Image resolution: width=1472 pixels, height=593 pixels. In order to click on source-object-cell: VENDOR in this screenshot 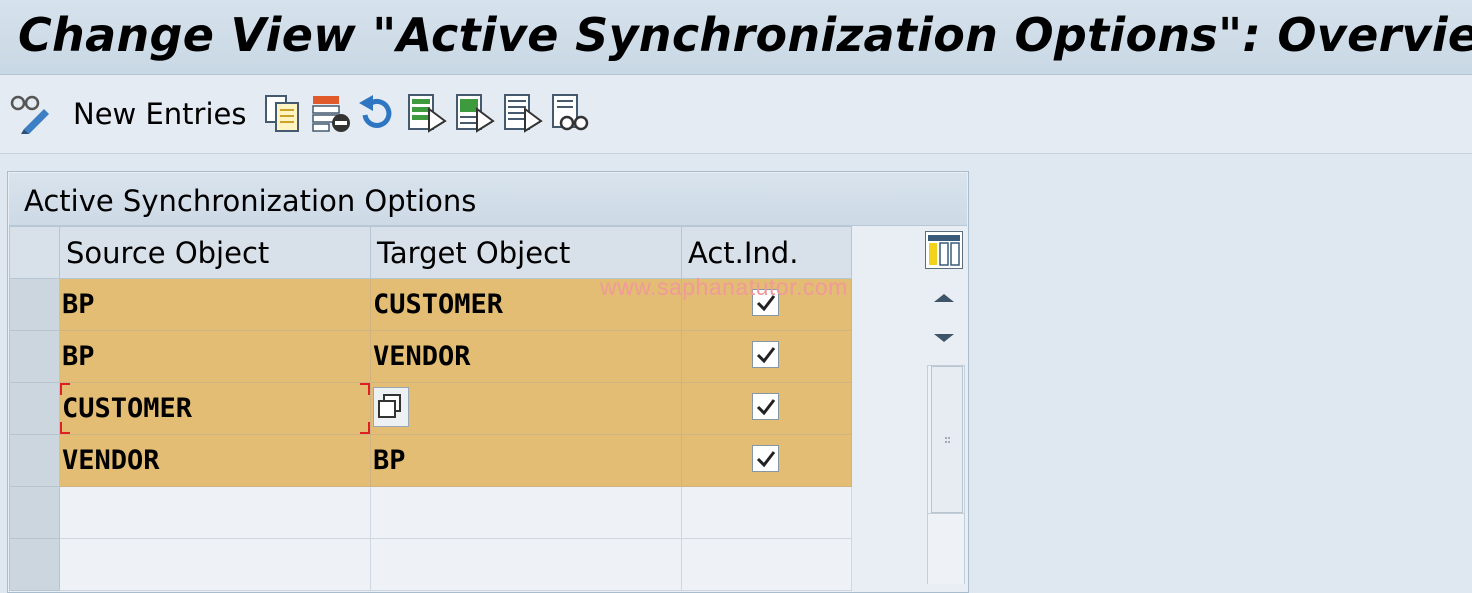, I will do `click(215, 460)`.